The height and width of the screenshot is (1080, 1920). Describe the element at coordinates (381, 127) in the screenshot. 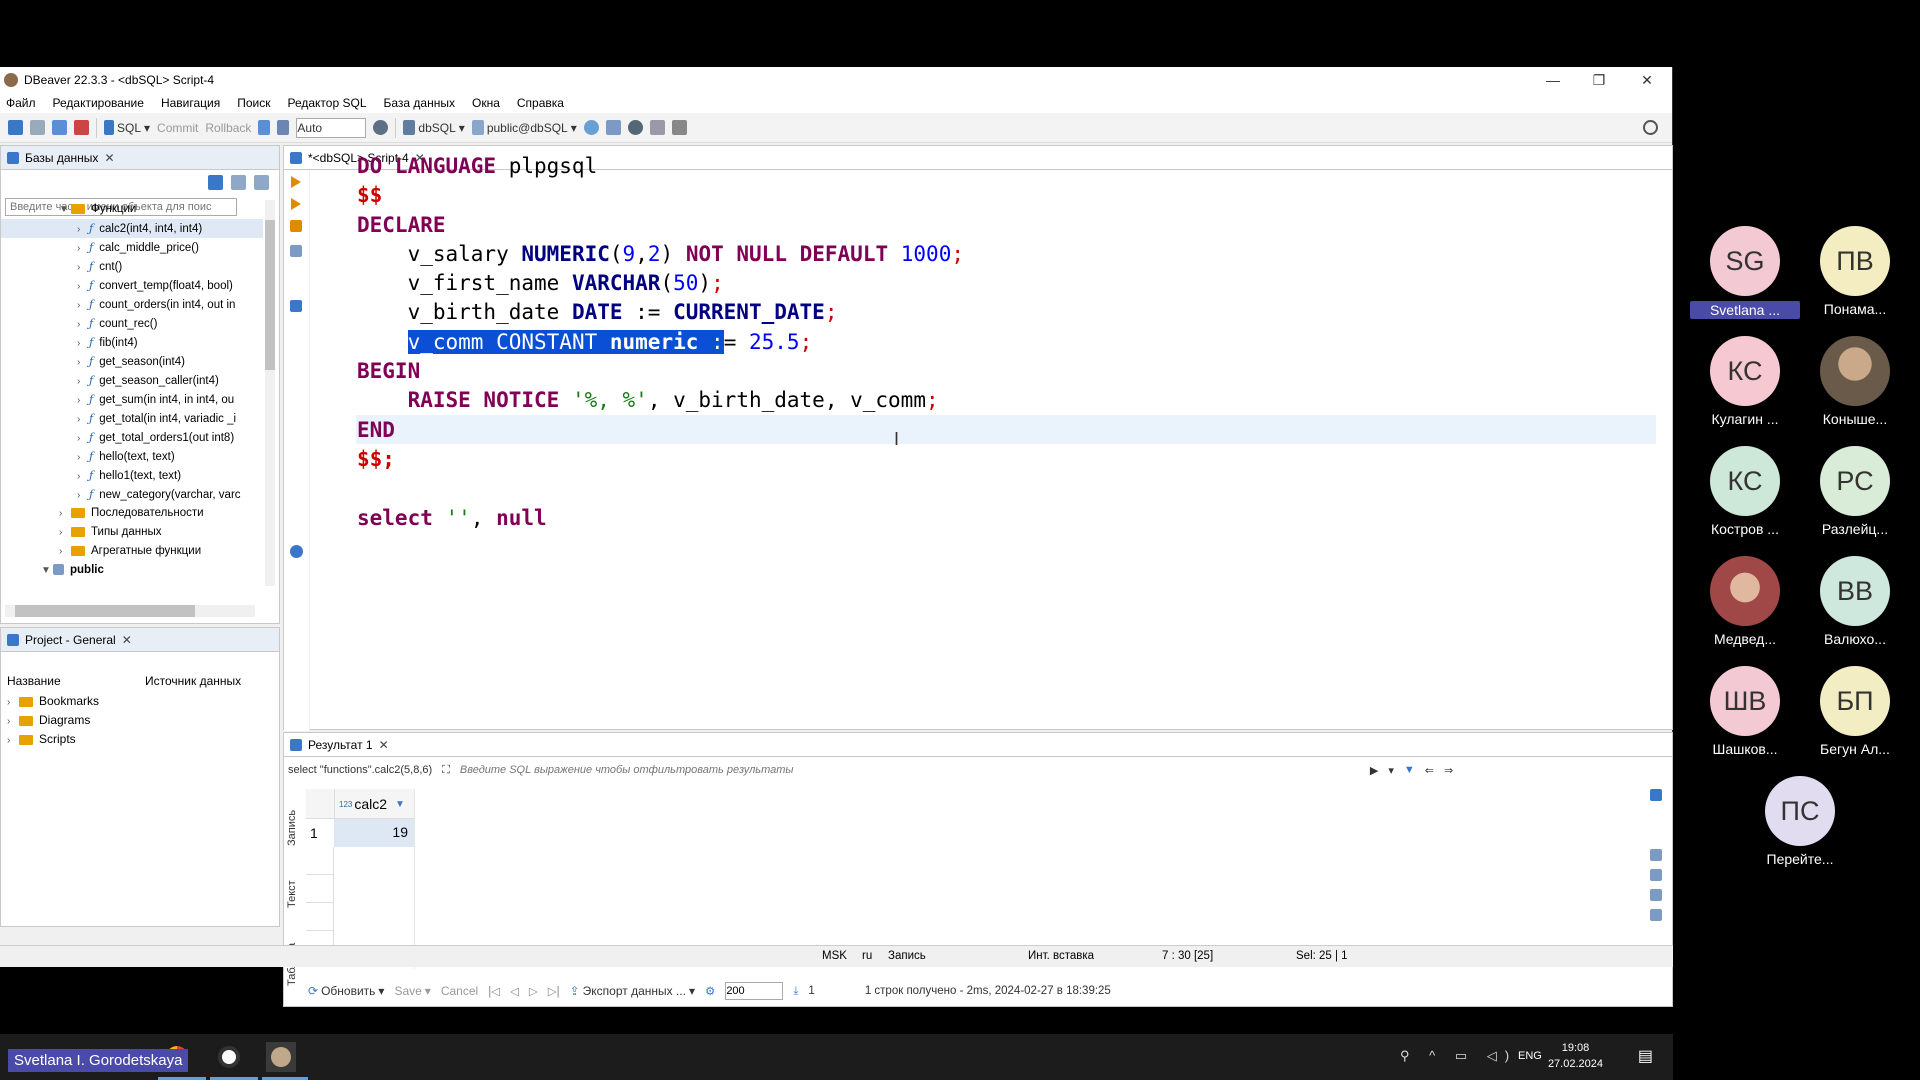

I see `history-icon` at that location.